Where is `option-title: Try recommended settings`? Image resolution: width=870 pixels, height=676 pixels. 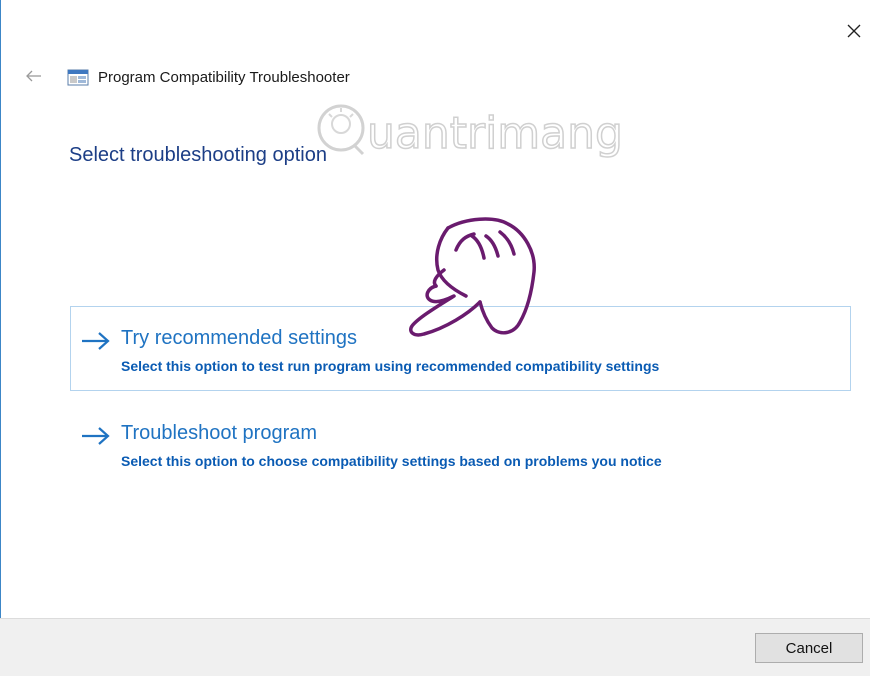 option-title: Try recommended settings is located at coordinates (239, 338).